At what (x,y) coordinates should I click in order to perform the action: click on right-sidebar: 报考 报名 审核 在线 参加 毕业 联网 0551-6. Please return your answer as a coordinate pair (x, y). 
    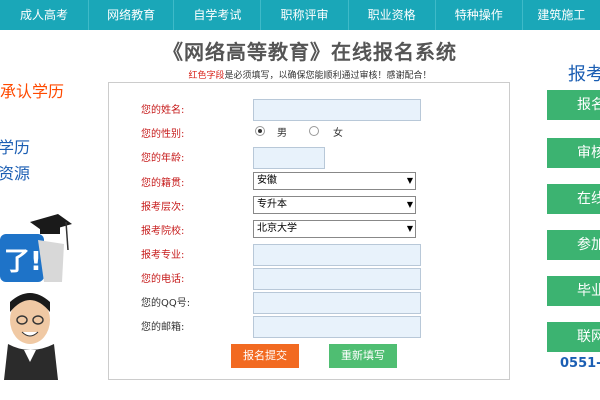
    Looking at the image, I should click on (570, 228).